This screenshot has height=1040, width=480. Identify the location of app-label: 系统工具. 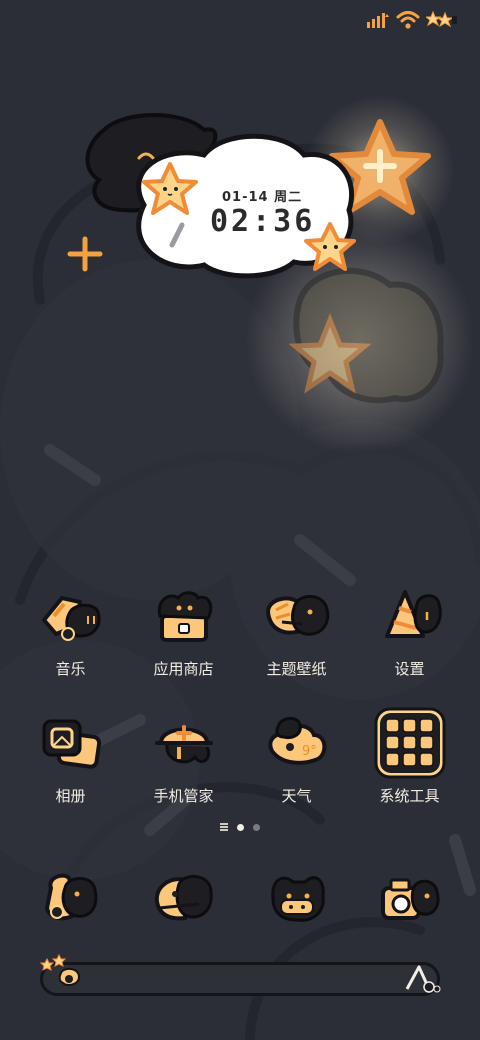
(409, 796).